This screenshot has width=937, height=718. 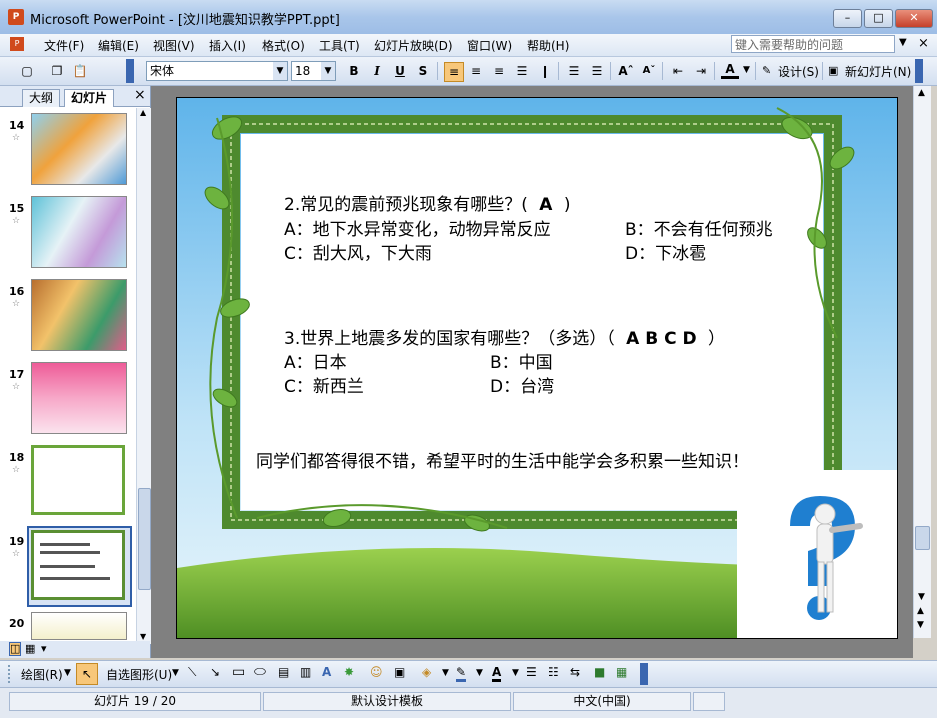 I want to click on option-3b: B：中国, so click(x=521, y=363).